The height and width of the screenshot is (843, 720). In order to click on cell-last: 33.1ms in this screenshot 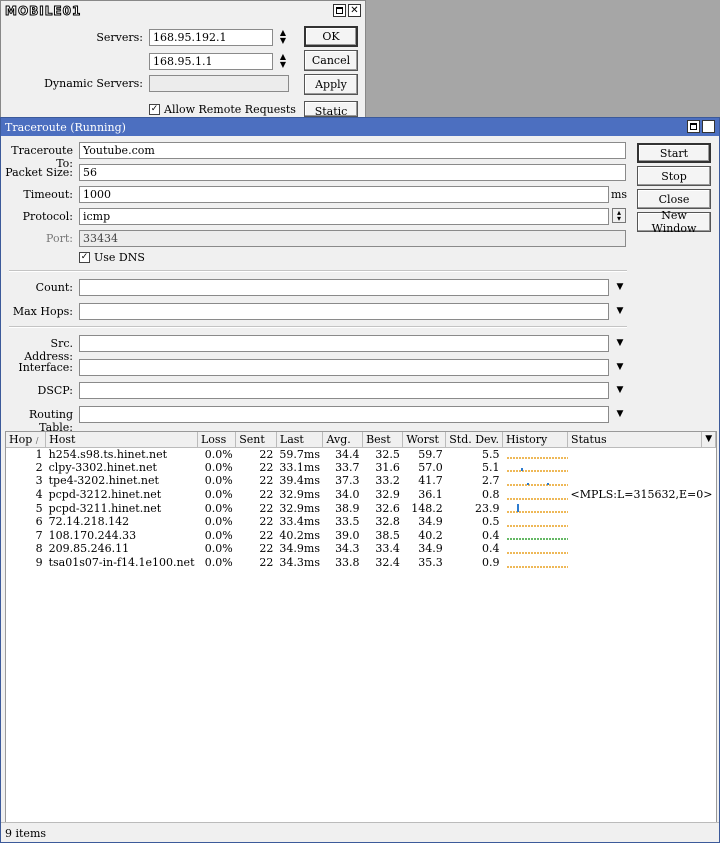, I will do `click(299, 467)`.